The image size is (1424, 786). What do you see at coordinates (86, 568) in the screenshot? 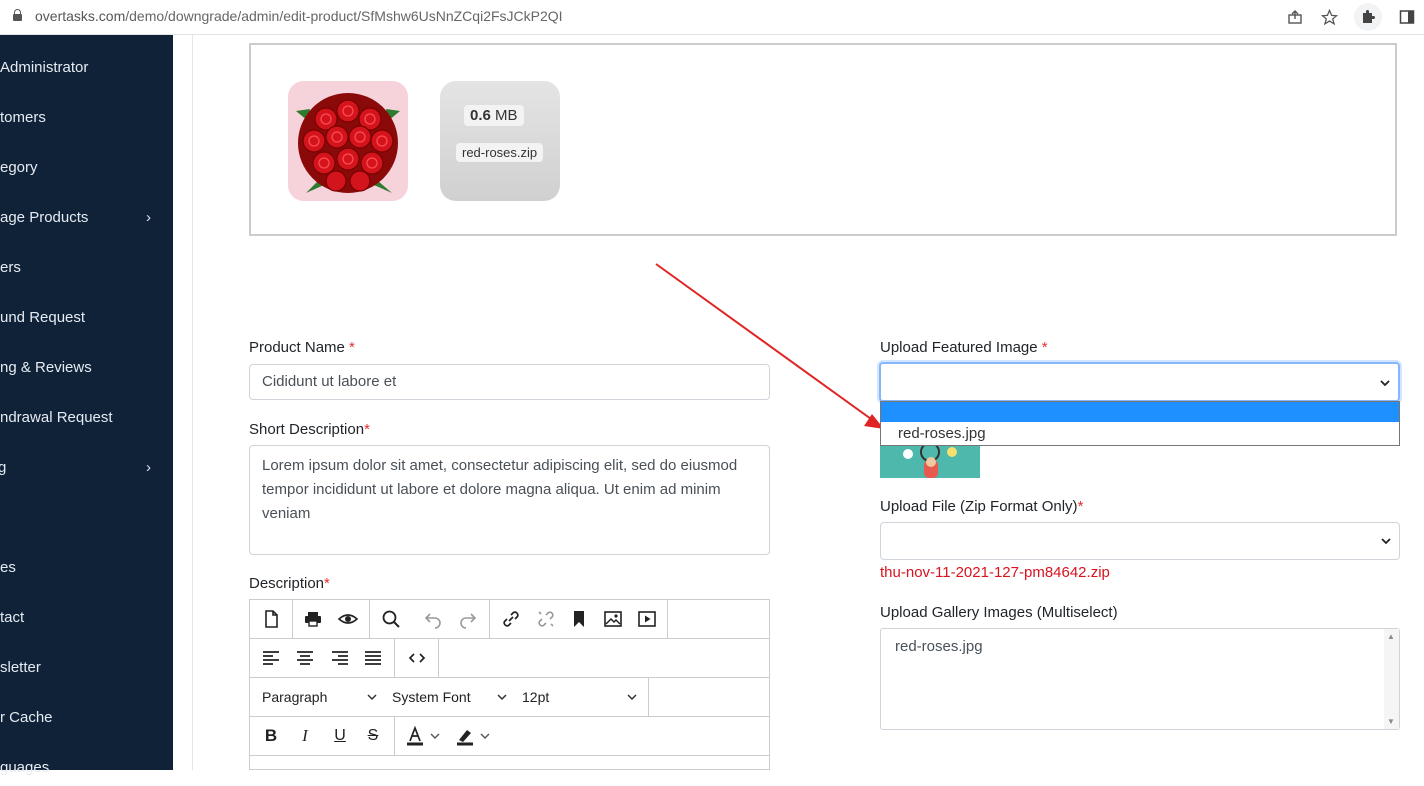
I see `sidebar-item-pages: es` at bounding box center [86, 568].